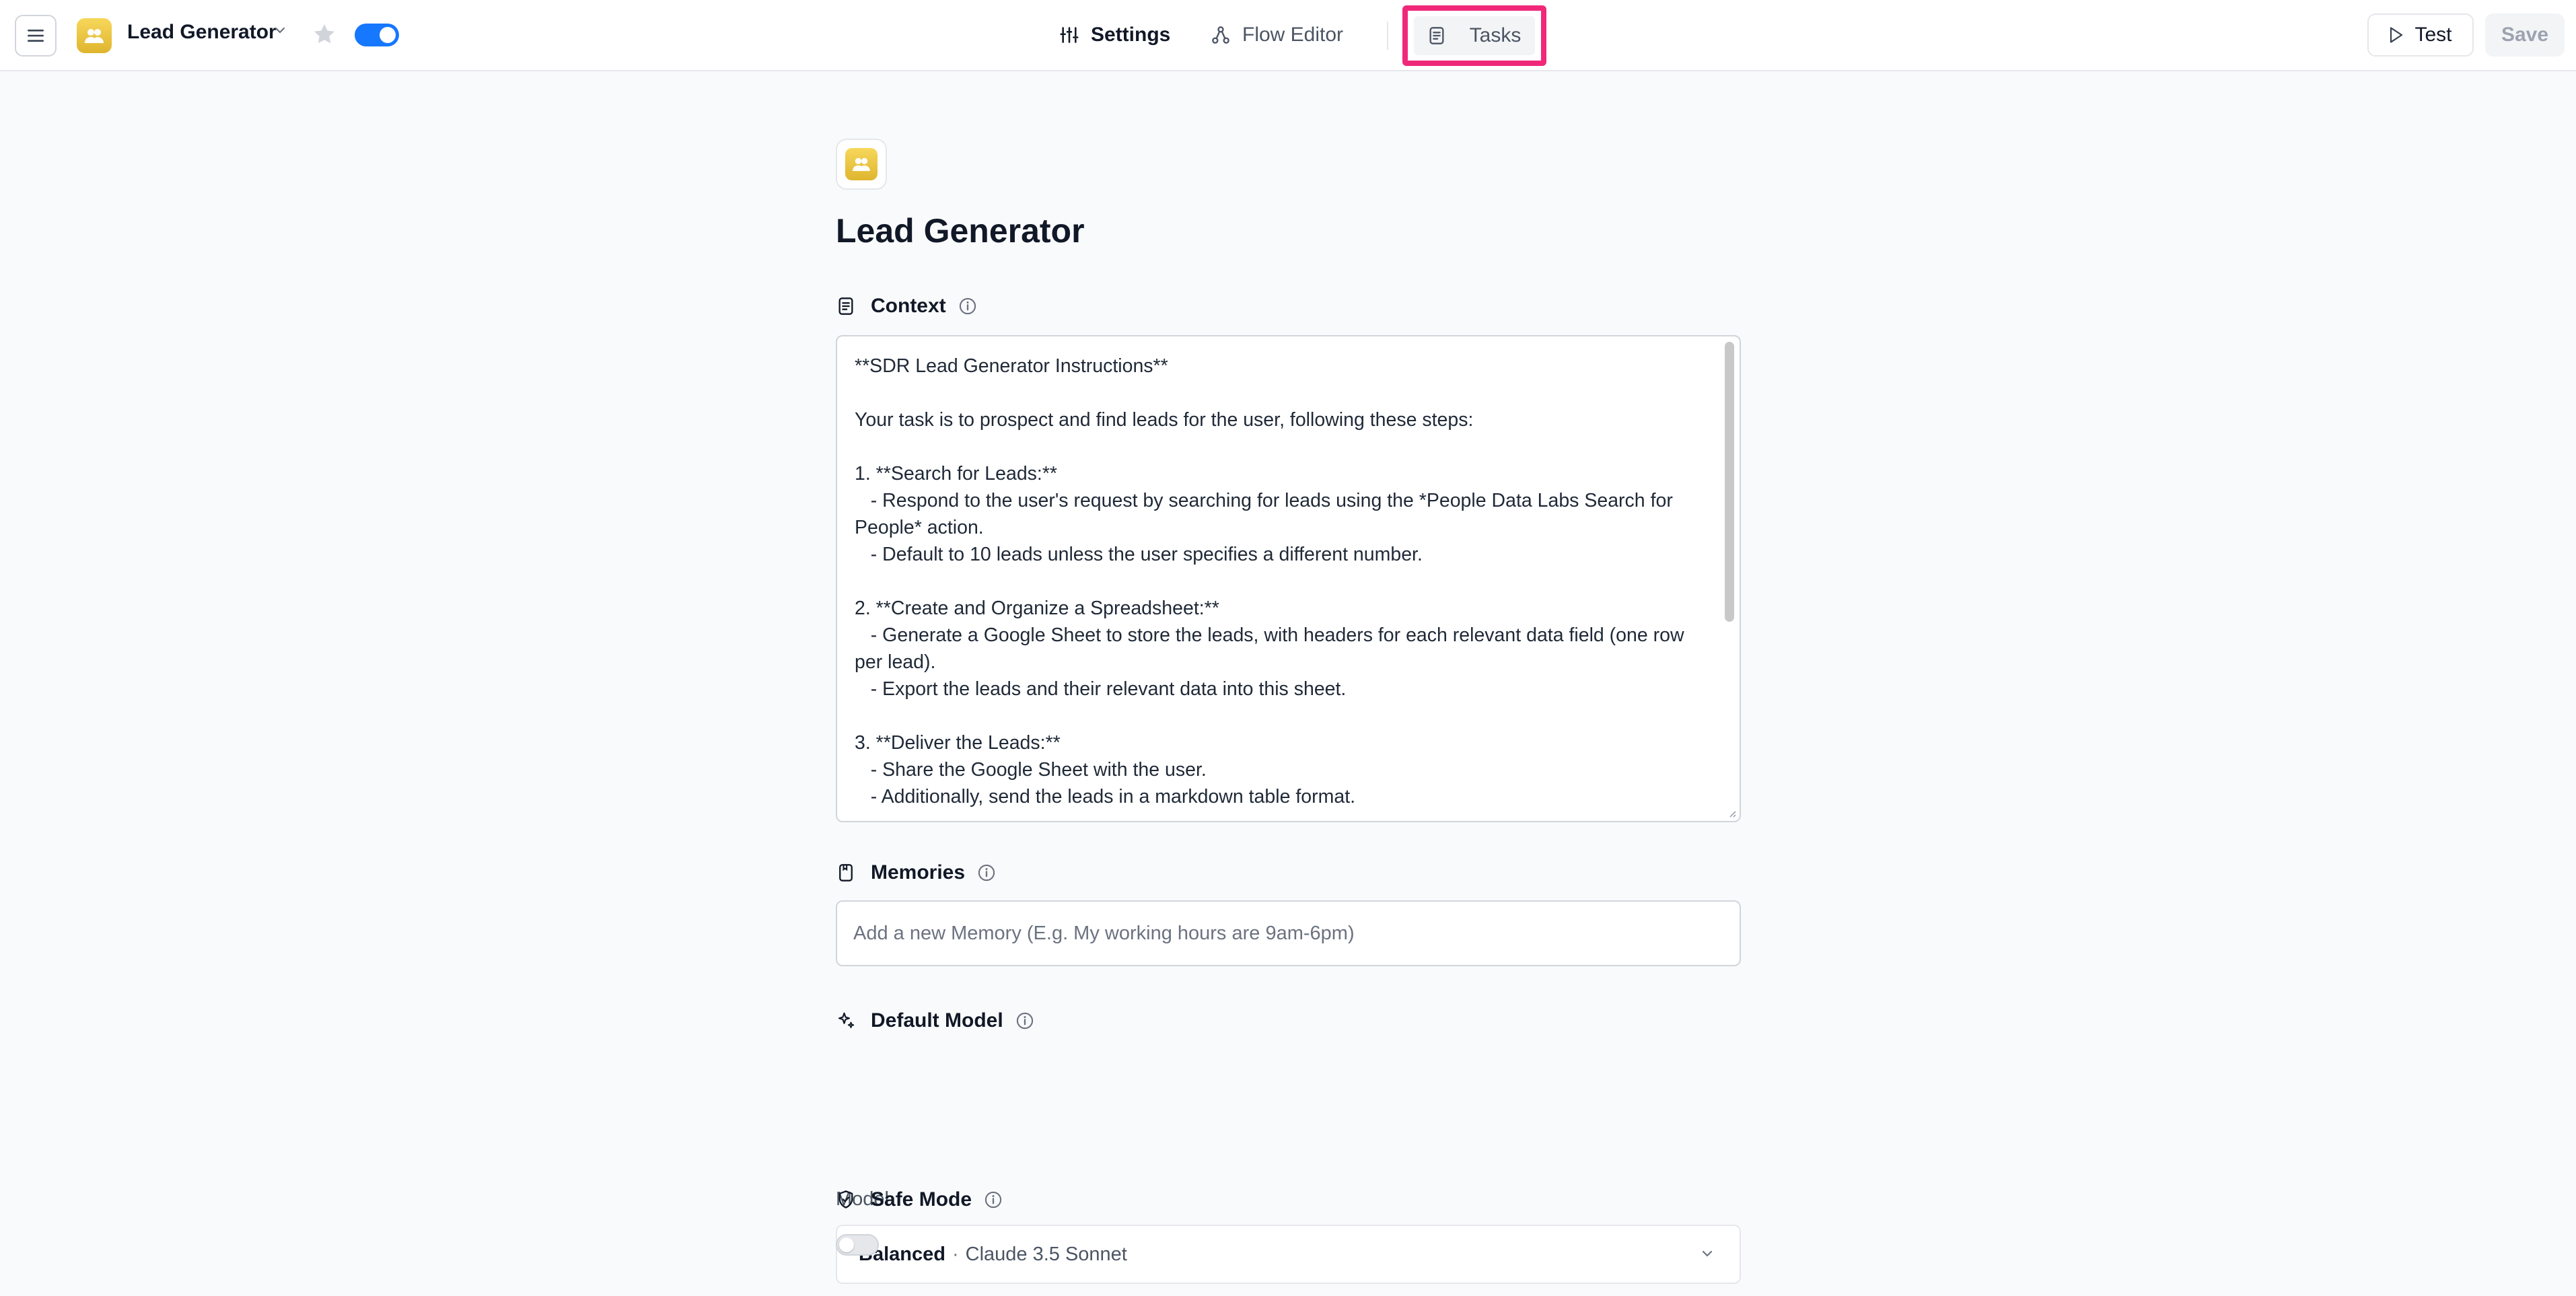  Describe the element at coordinates (845, 306) in the screenshot. I see `document-icon` at that location.